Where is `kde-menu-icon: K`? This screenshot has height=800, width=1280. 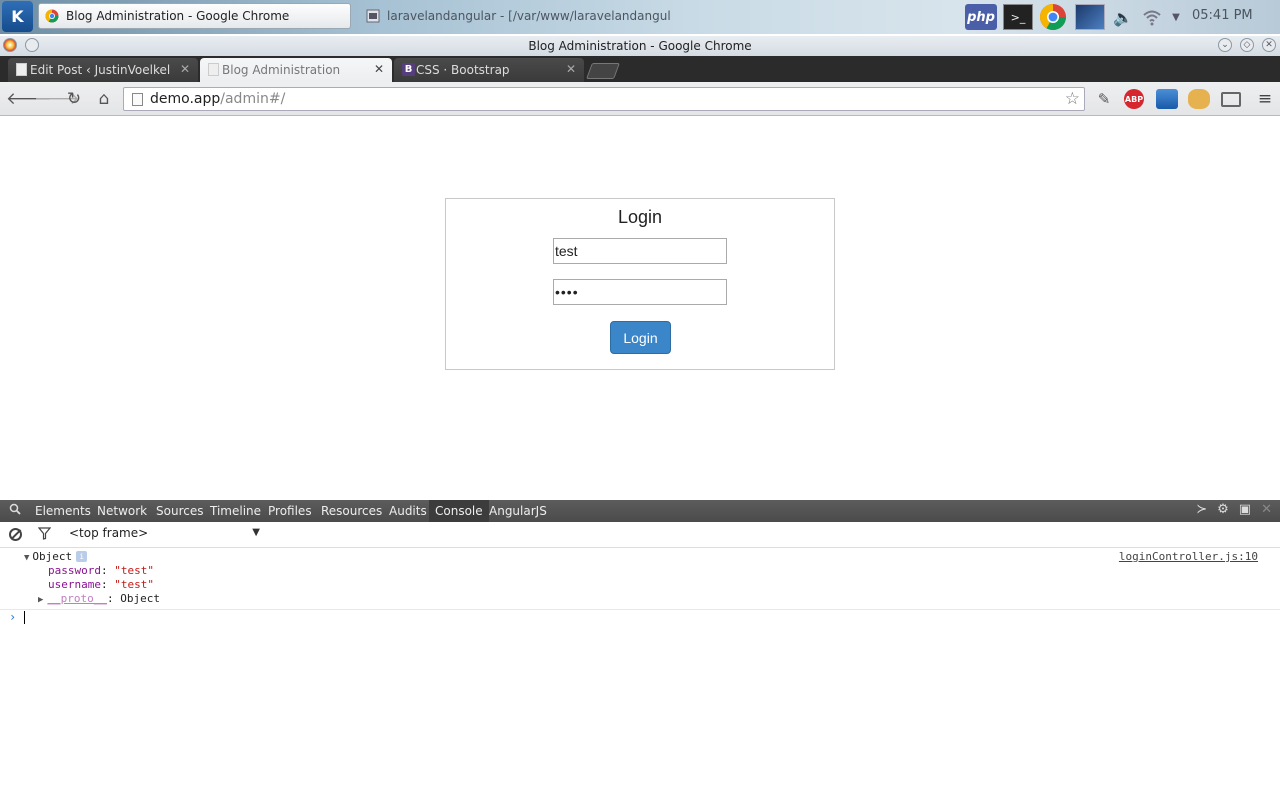
kde-menu-icon: K is located at coordinates (17, 16).